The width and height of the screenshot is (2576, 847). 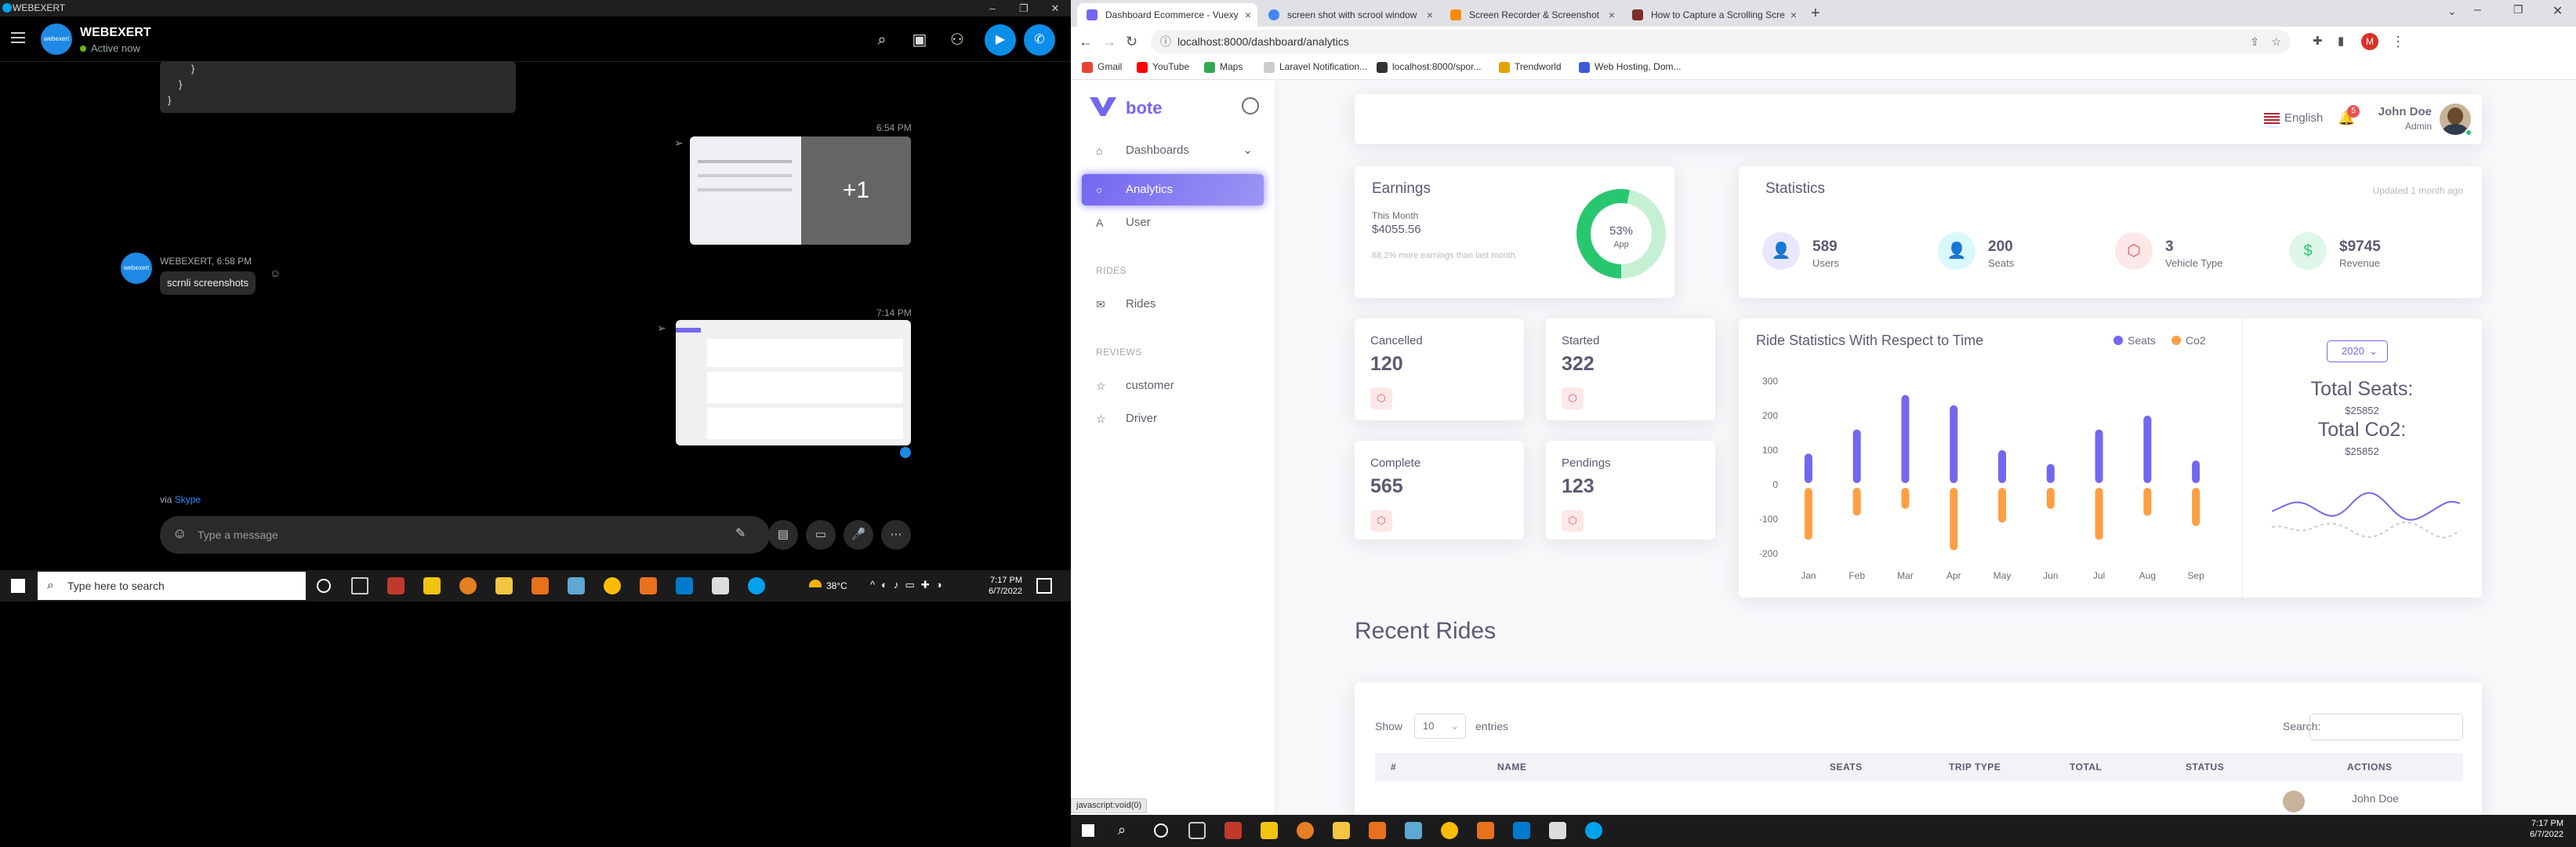 What do you see at coordinates (2370, 41) in the screenshot?
I see `profile-avatar: M` at bounding box center [2370, 41].